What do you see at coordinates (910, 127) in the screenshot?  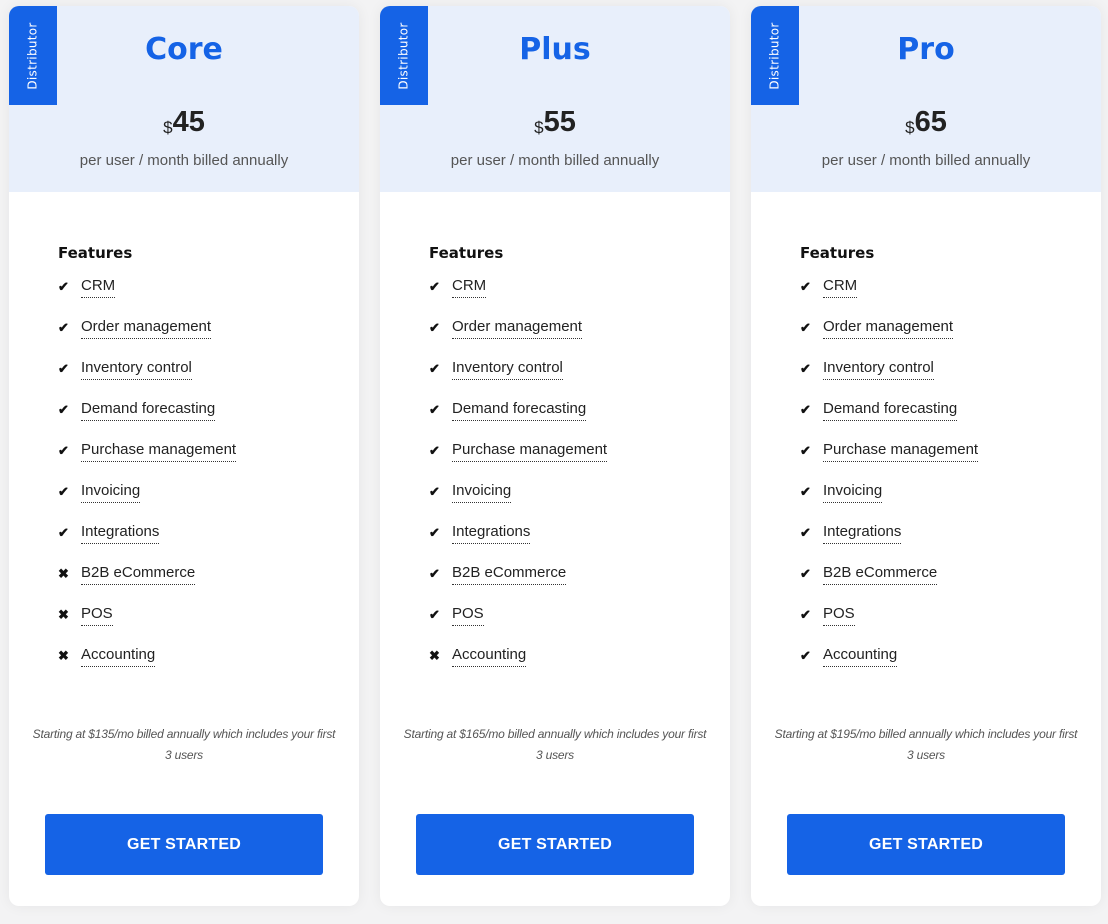 I see `currency-symbol: $` at bounding box center [910, 127].